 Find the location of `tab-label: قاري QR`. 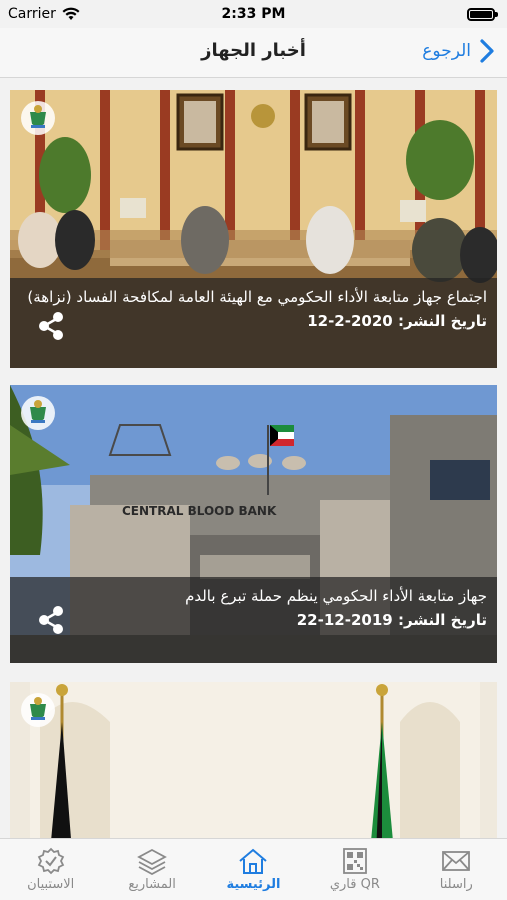

tab-label: قاري QR is located at coordinates (354, 884).